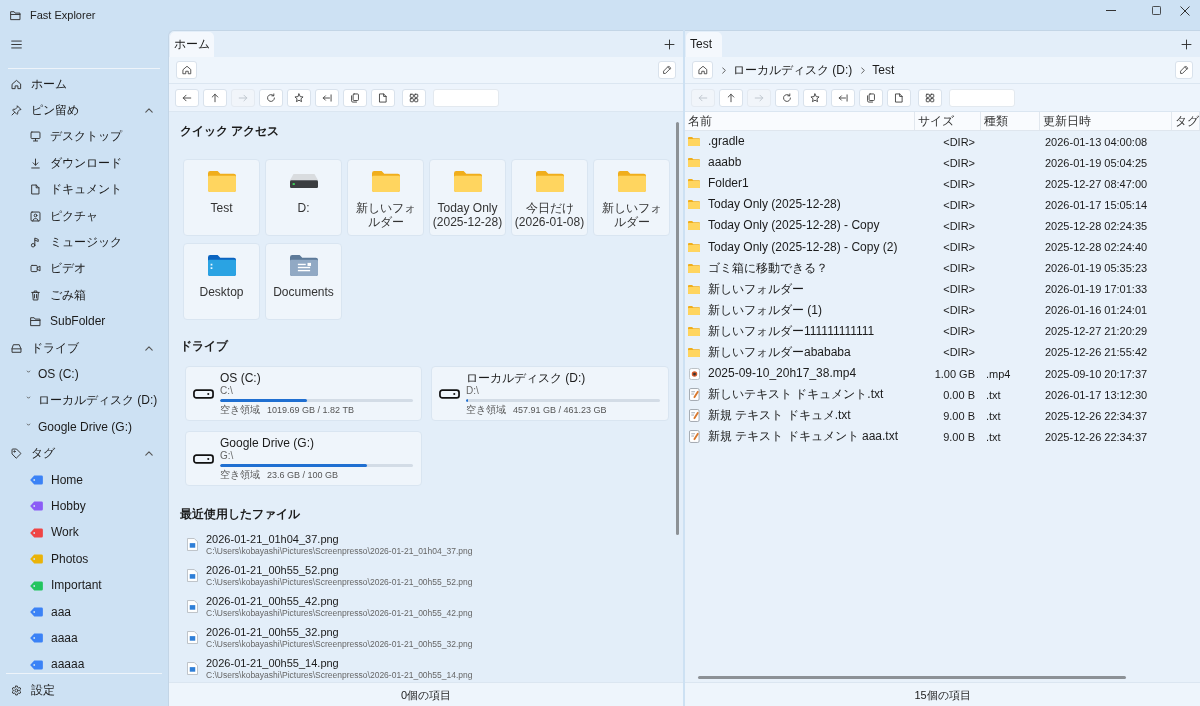  I want to click on sidebar-item: ダウンロード, so click(84, 163).